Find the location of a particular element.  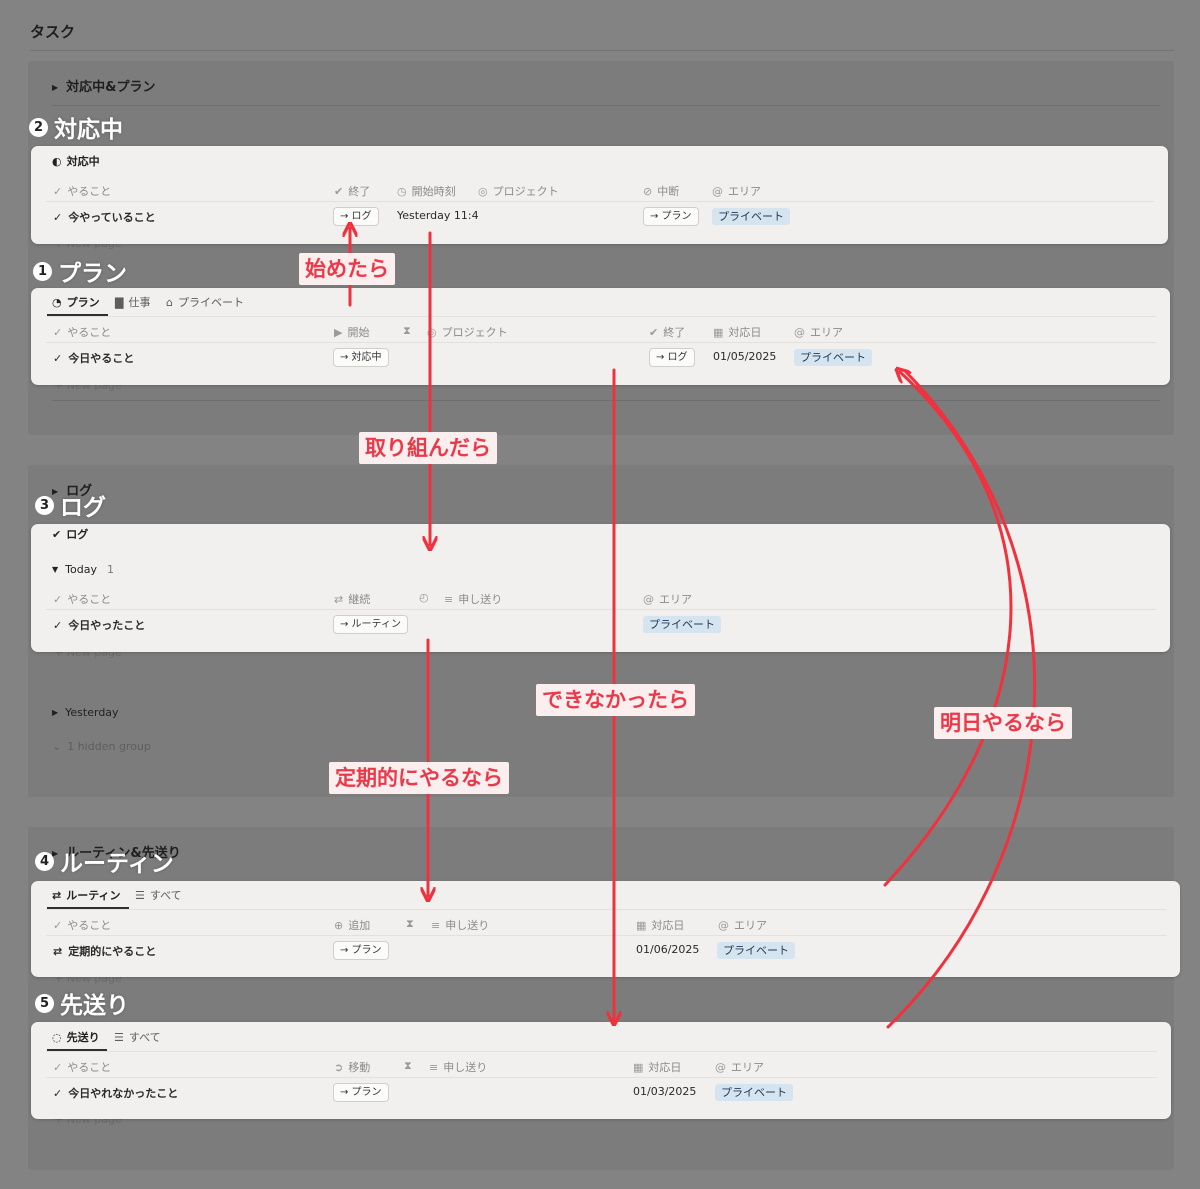

callout-working: 取り組んだら is located at coordinates (428, 448).